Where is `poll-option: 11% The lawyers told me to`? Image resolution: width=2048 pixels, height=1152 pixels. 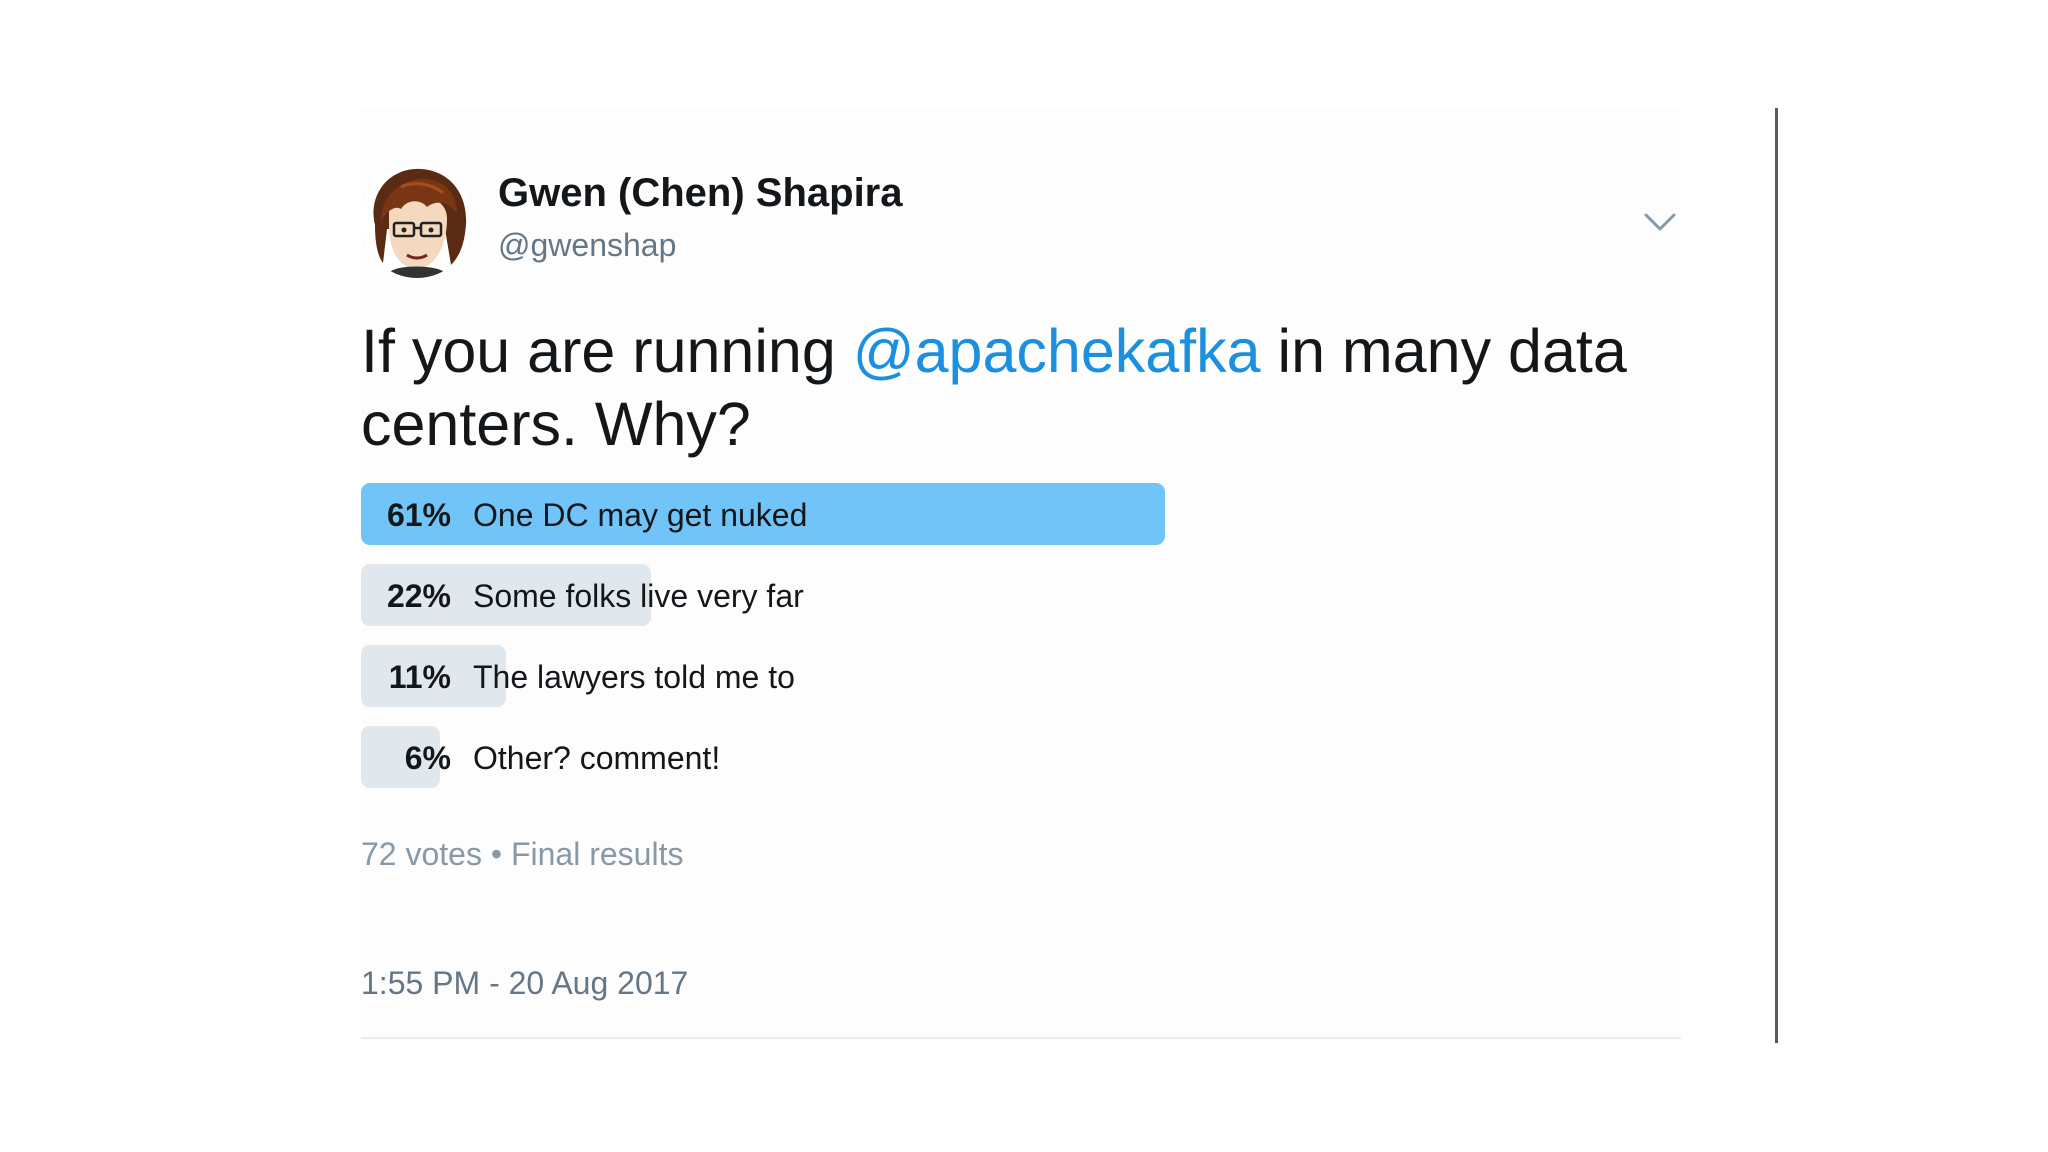 poll-option: 11% The lawyers told me to is located at coordinates (763, 676).